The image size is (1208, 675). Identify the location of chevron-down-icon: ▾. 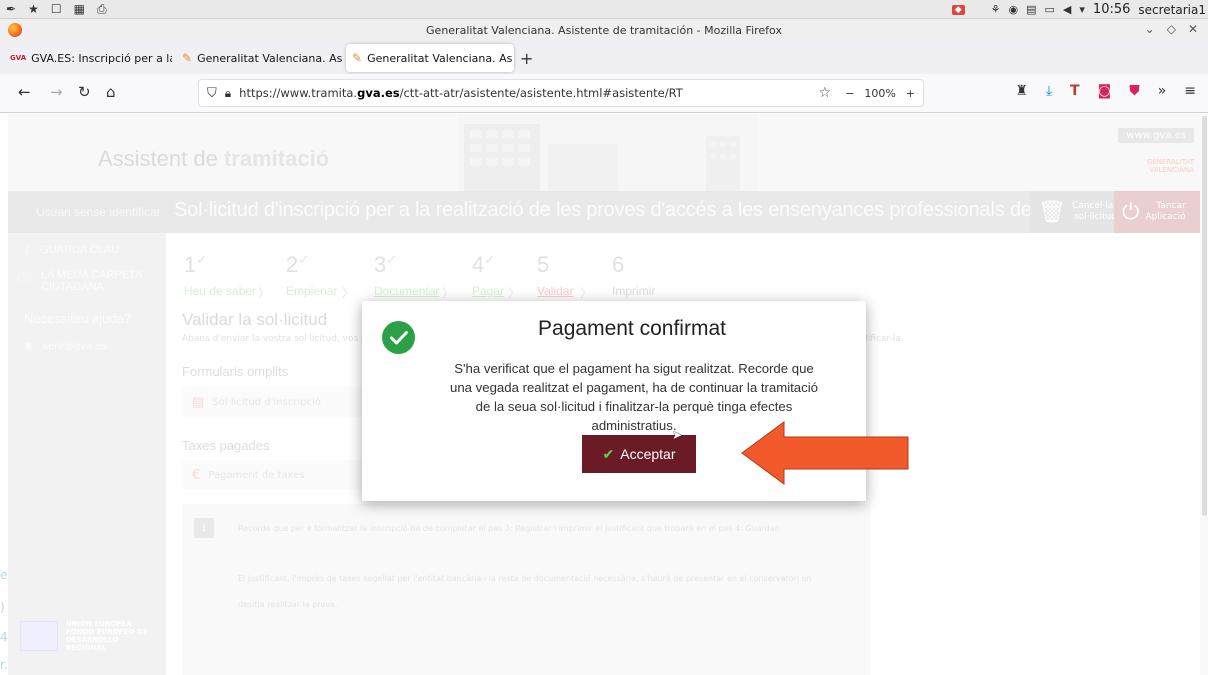
(1082, 9).